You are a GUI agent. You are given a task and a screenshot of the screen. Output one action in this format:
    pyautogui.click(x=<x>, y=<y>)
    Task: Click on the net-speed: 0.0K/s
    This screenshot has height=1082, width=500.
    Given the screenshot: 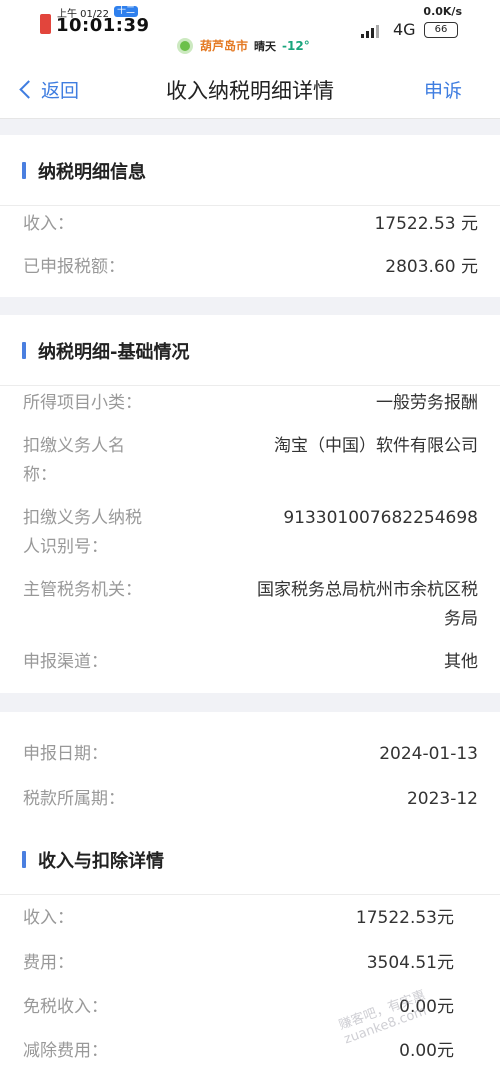 What is the action you would take?
    pyautogui.click(x=442, y=11)
    